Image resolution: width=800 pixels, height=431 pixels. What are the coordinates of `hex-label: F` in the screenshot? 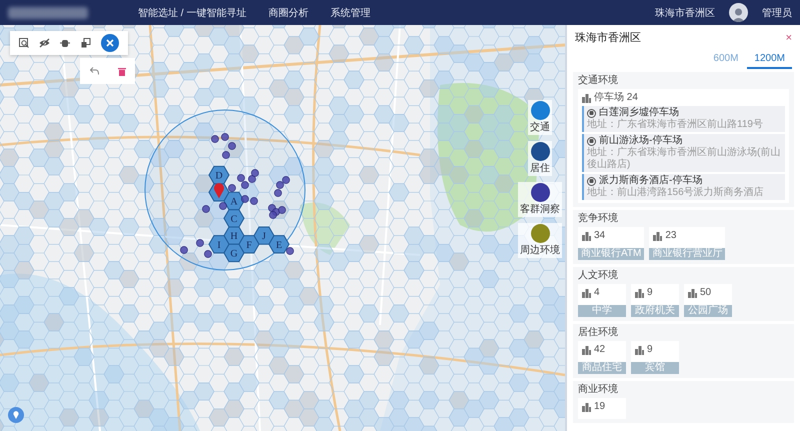 It's located at (249, 245).